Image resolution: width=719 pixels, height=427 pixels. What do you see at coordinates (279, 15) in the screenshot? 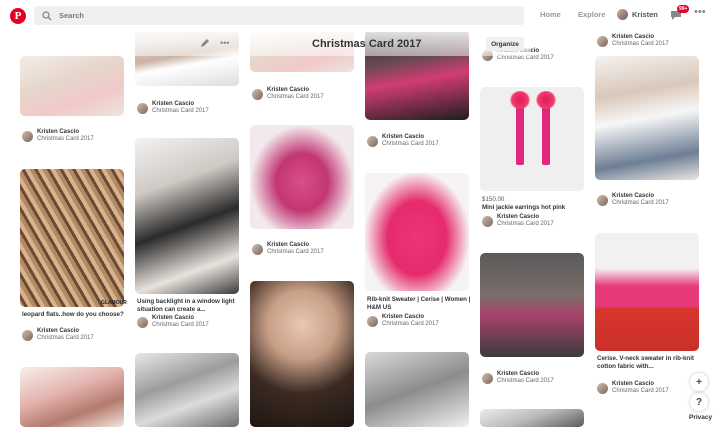
I see `search-bar: Search` at bounding box center [279, 15].